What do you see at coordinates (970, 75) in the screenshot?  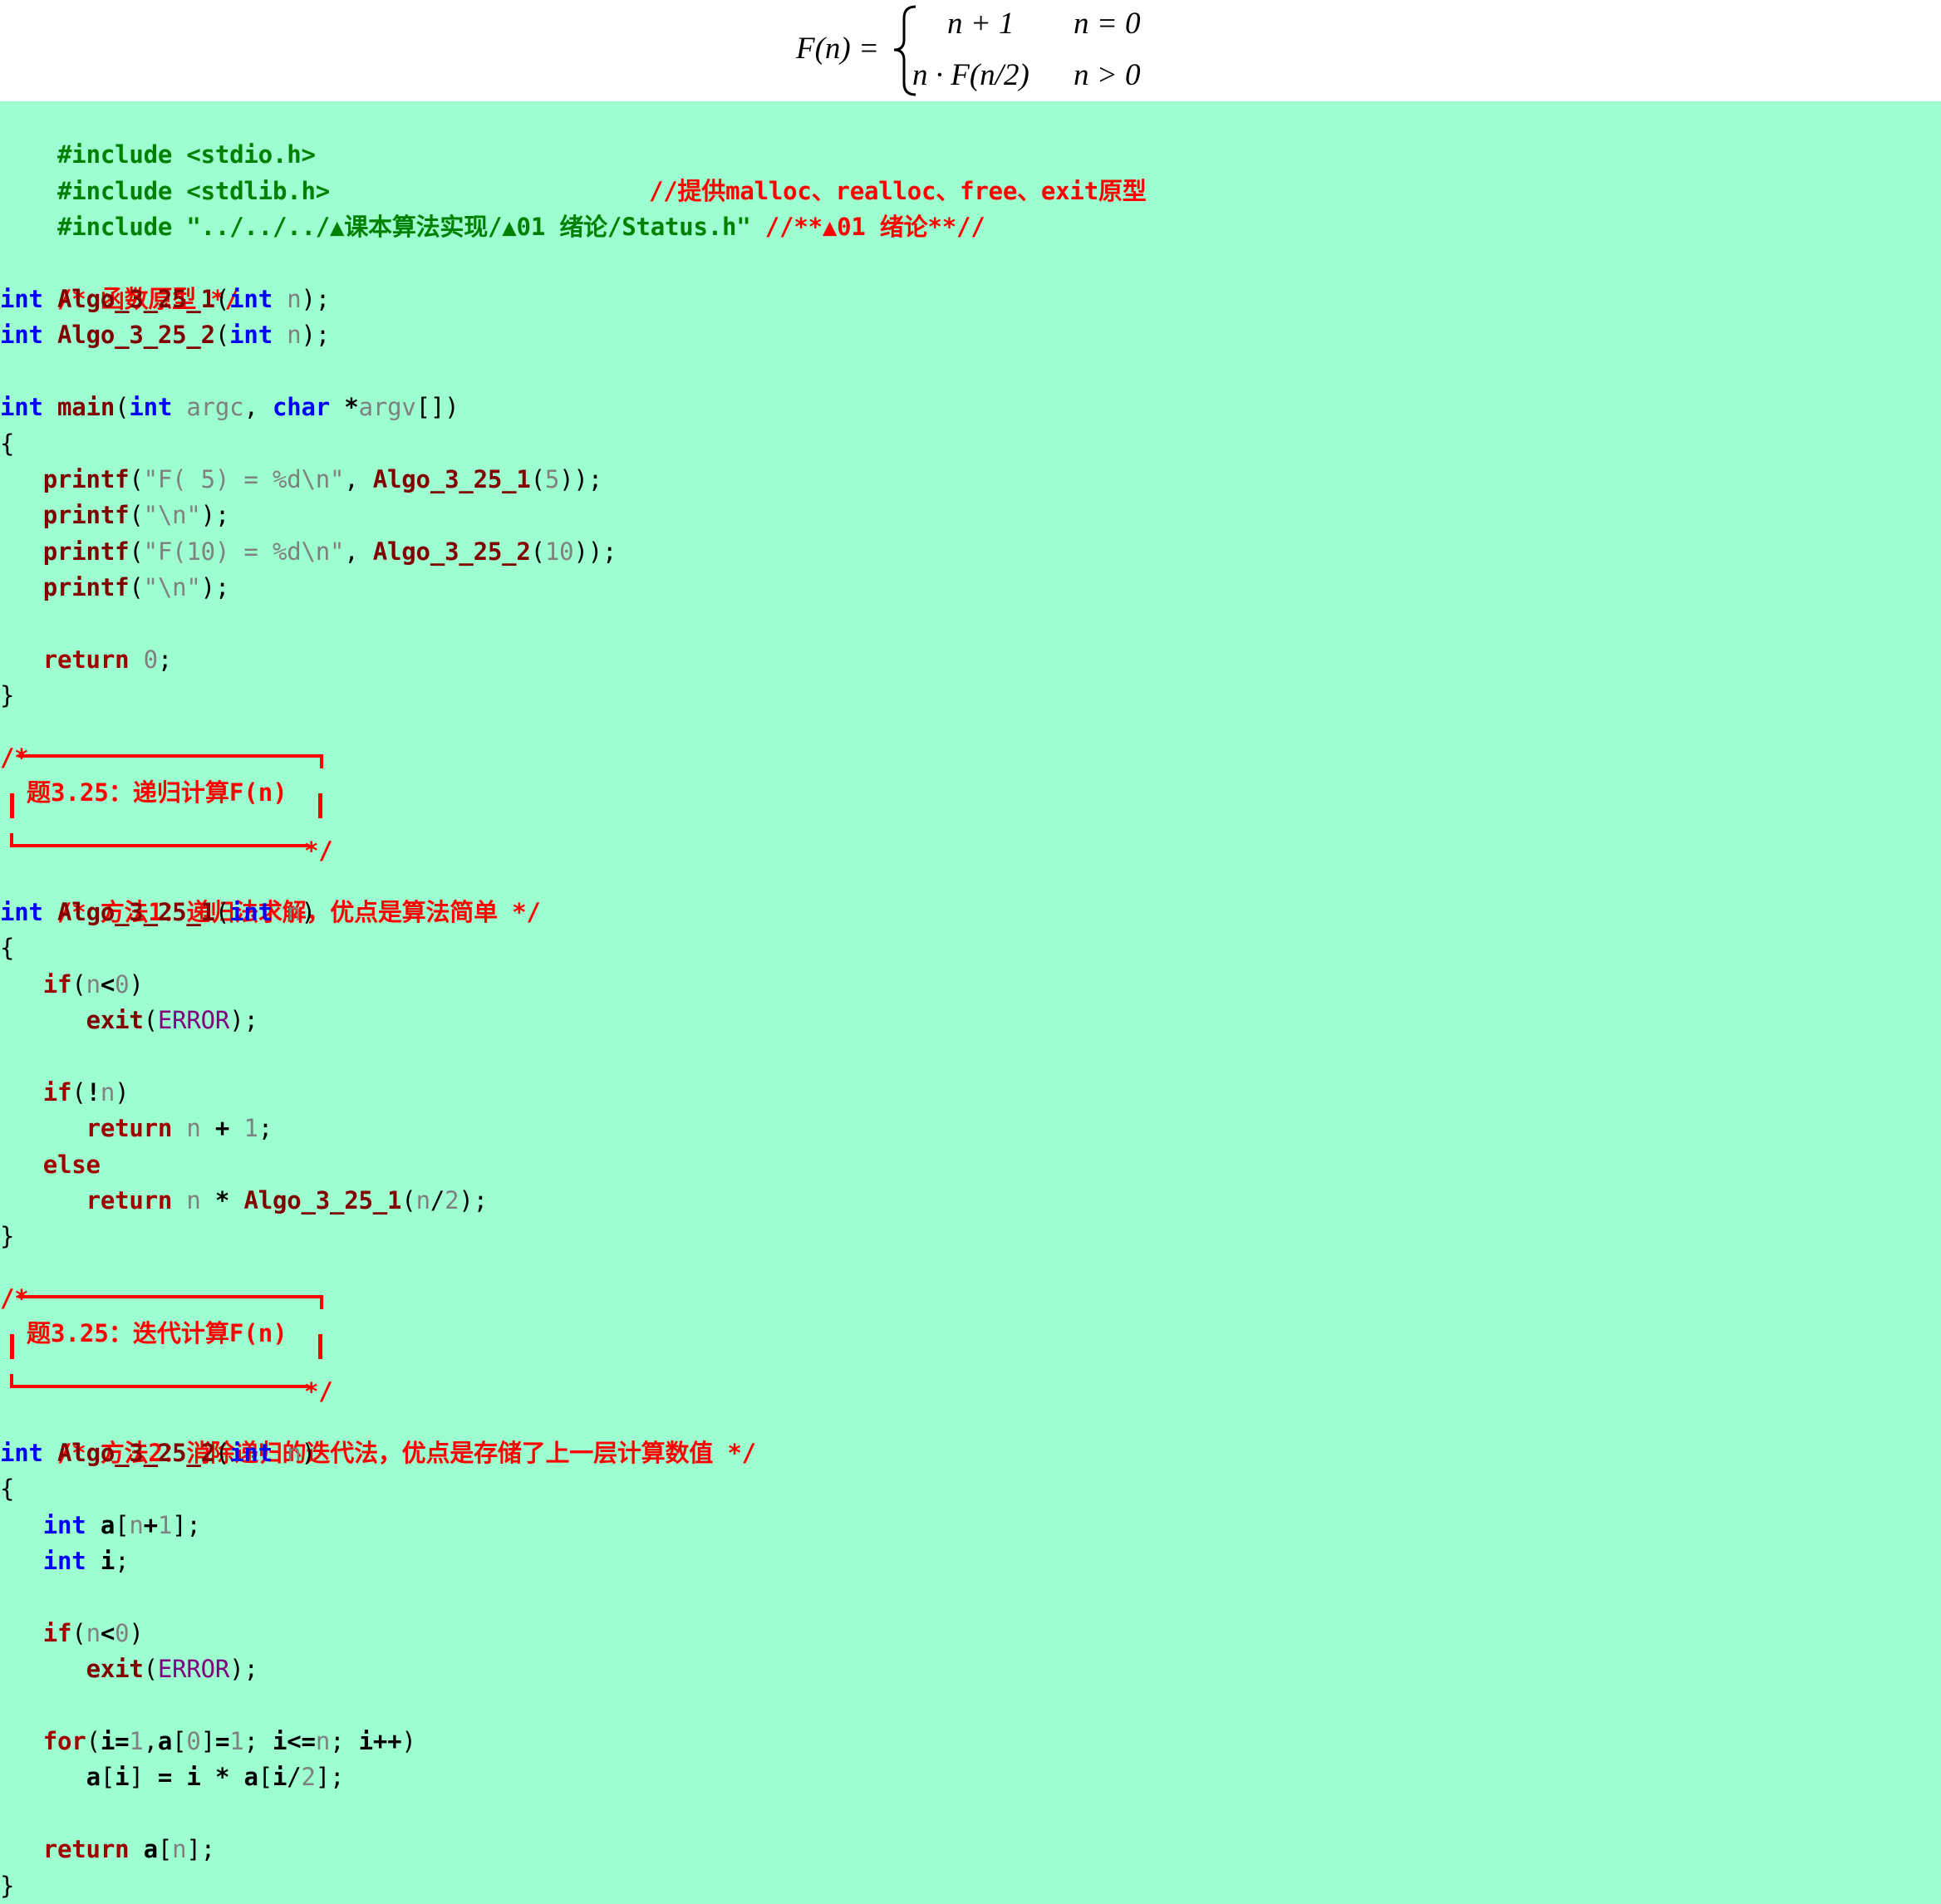 I see `formula-case2-expr: n · F(n/2)` at bounding box center [970, 75].